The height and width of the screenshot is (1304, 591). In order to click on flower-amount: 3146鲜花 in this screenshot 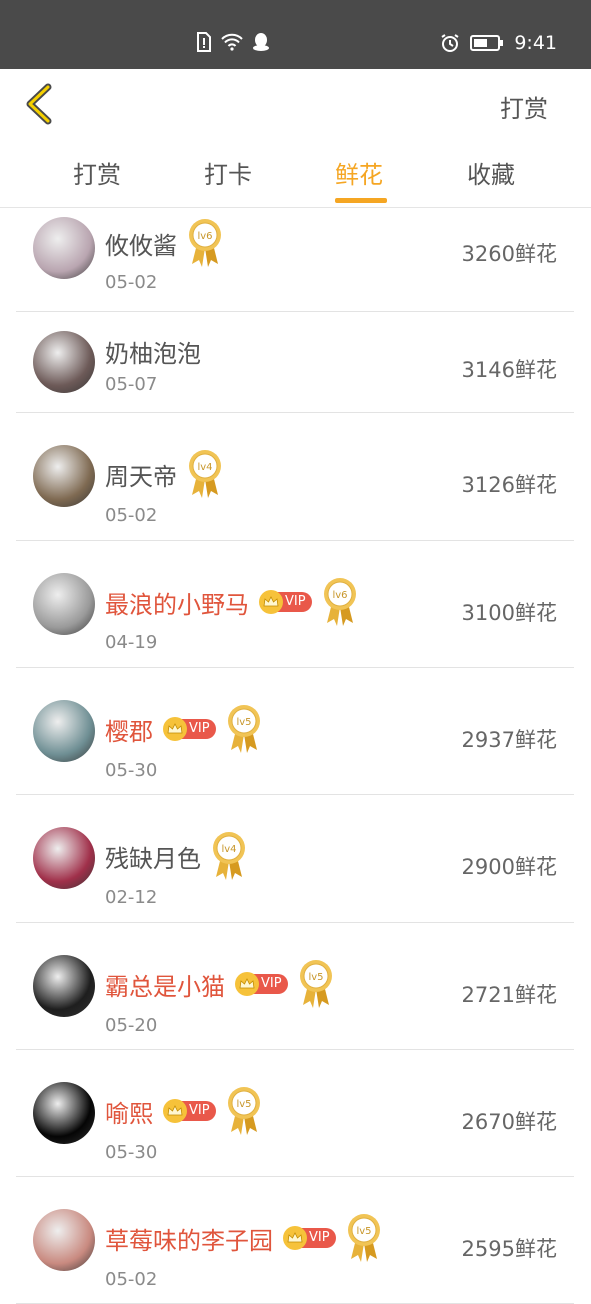, I will do `click(509, 370)`.